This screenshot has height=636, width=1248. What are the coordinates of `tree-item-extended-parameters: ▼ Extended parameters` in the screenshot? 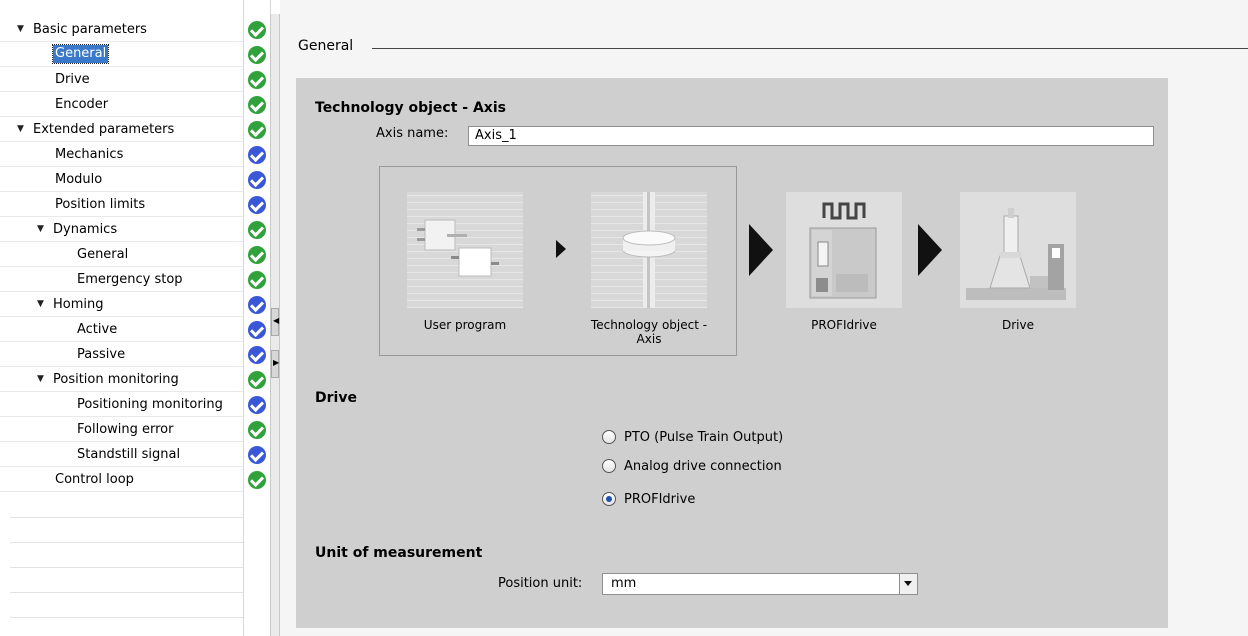 It's located at (121, 129).